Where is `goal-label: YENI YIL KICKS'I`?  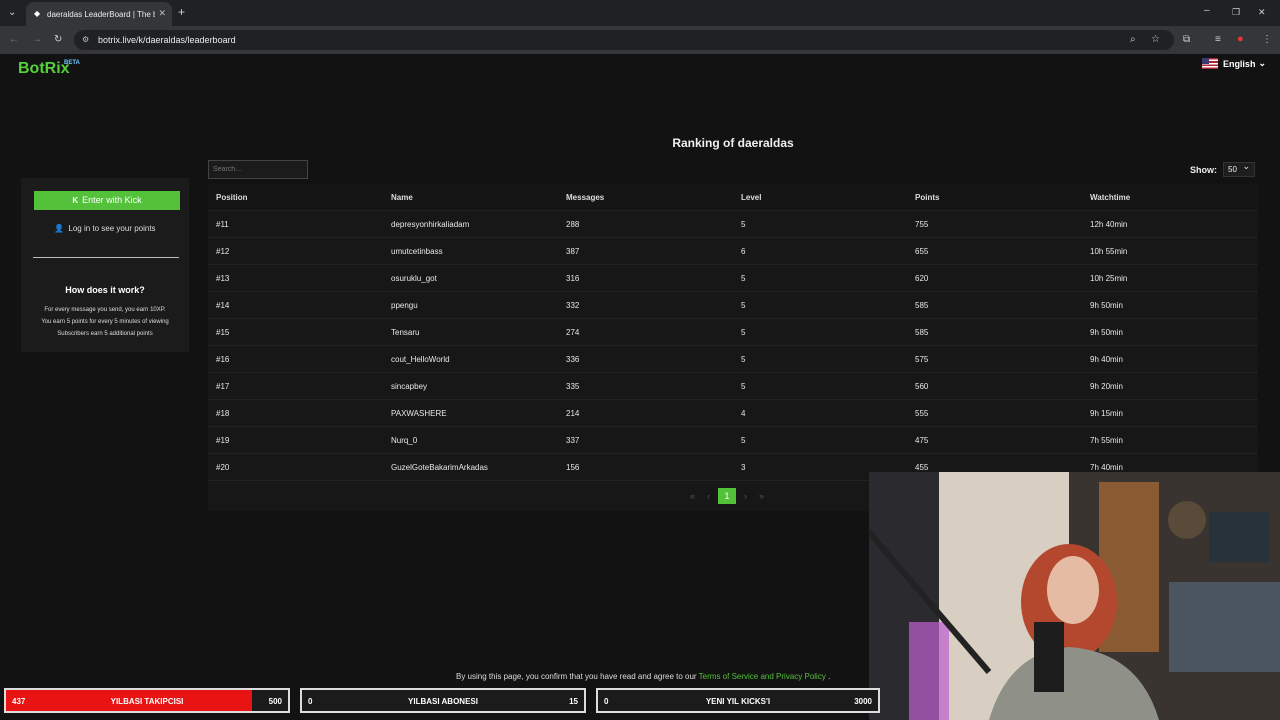 goal-label: YENI YIL KICKS'I is located at coordinates (738, 701).